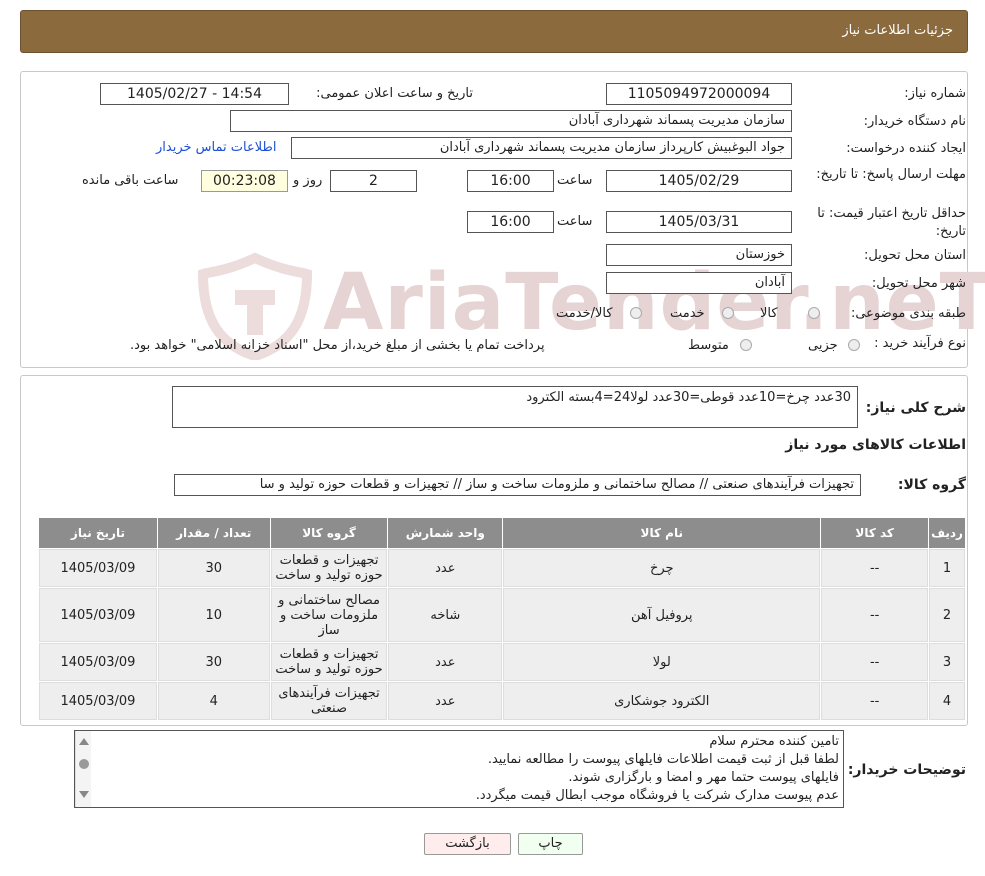  I want to click on scroll-down-icon, so click(84, 794).